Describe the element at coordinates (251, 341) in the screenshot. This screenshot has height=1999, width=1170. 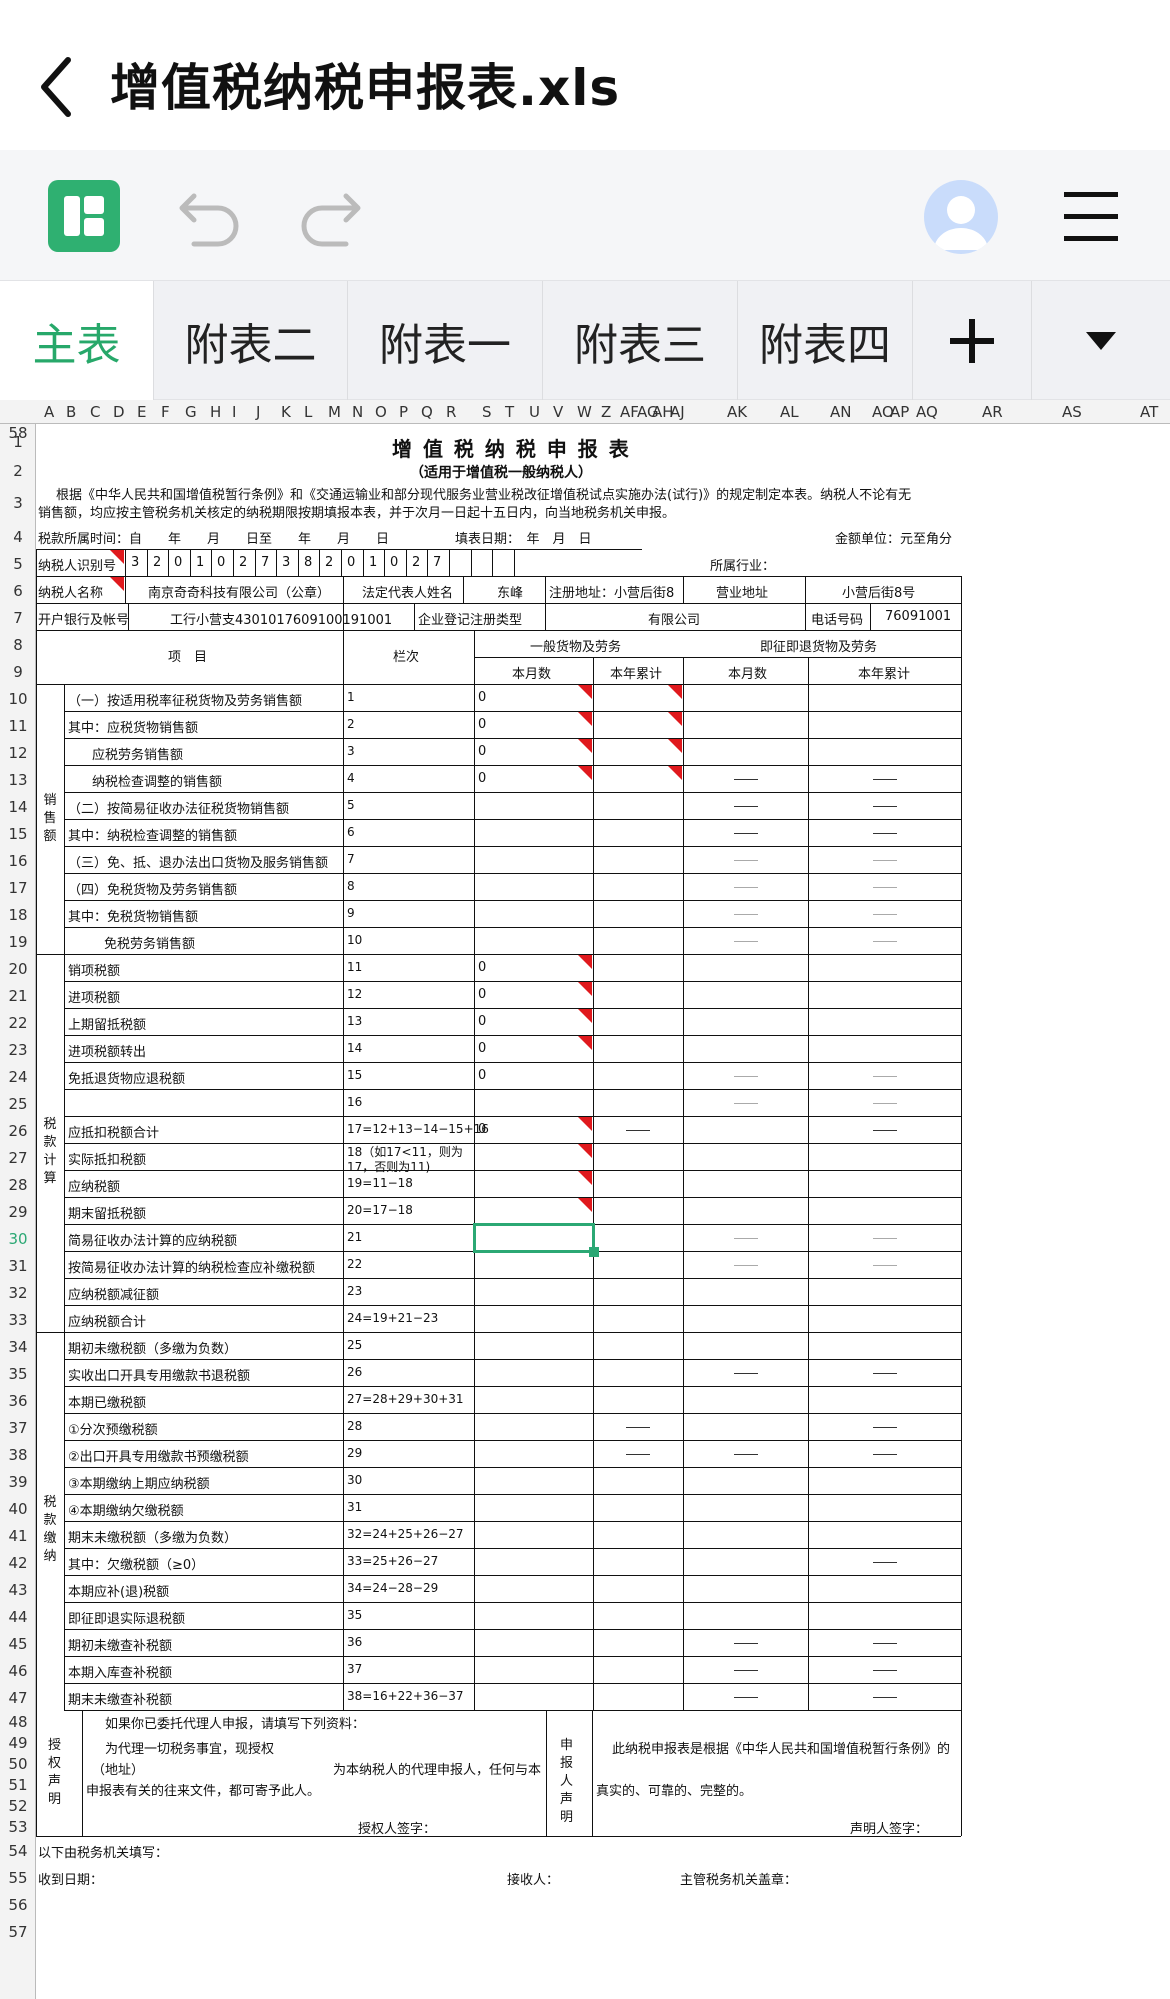
I see `tab-appendix-2: 附表二` at that location.